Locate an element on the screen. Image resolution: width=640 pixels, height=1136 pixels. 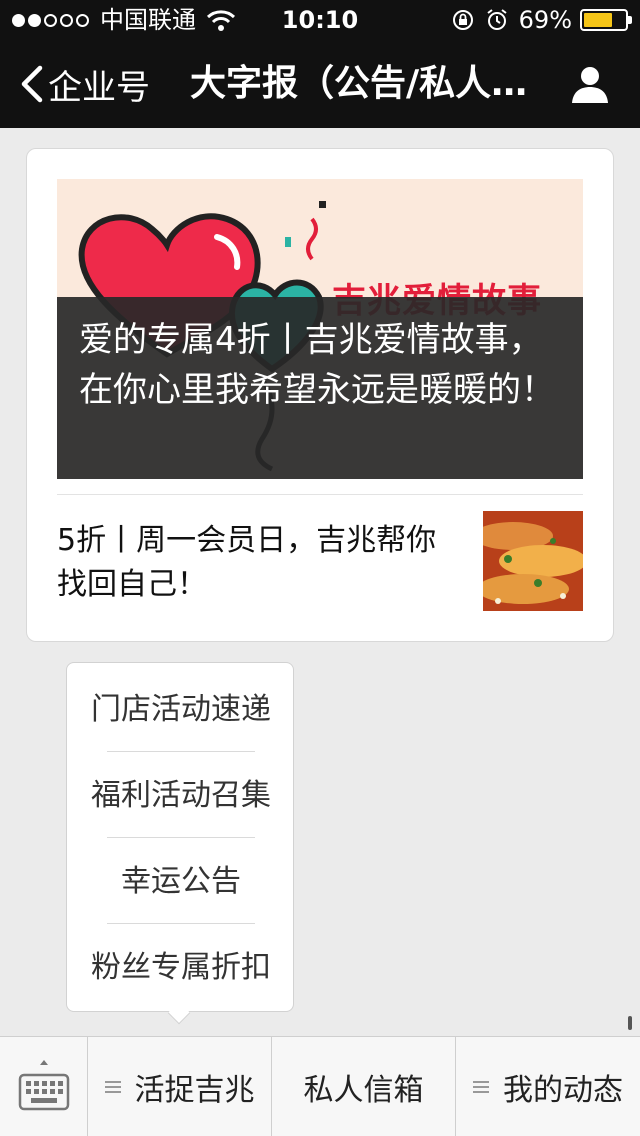
submenu-item-welfare: 福利活动召集 is located at coordinates (181, 796).